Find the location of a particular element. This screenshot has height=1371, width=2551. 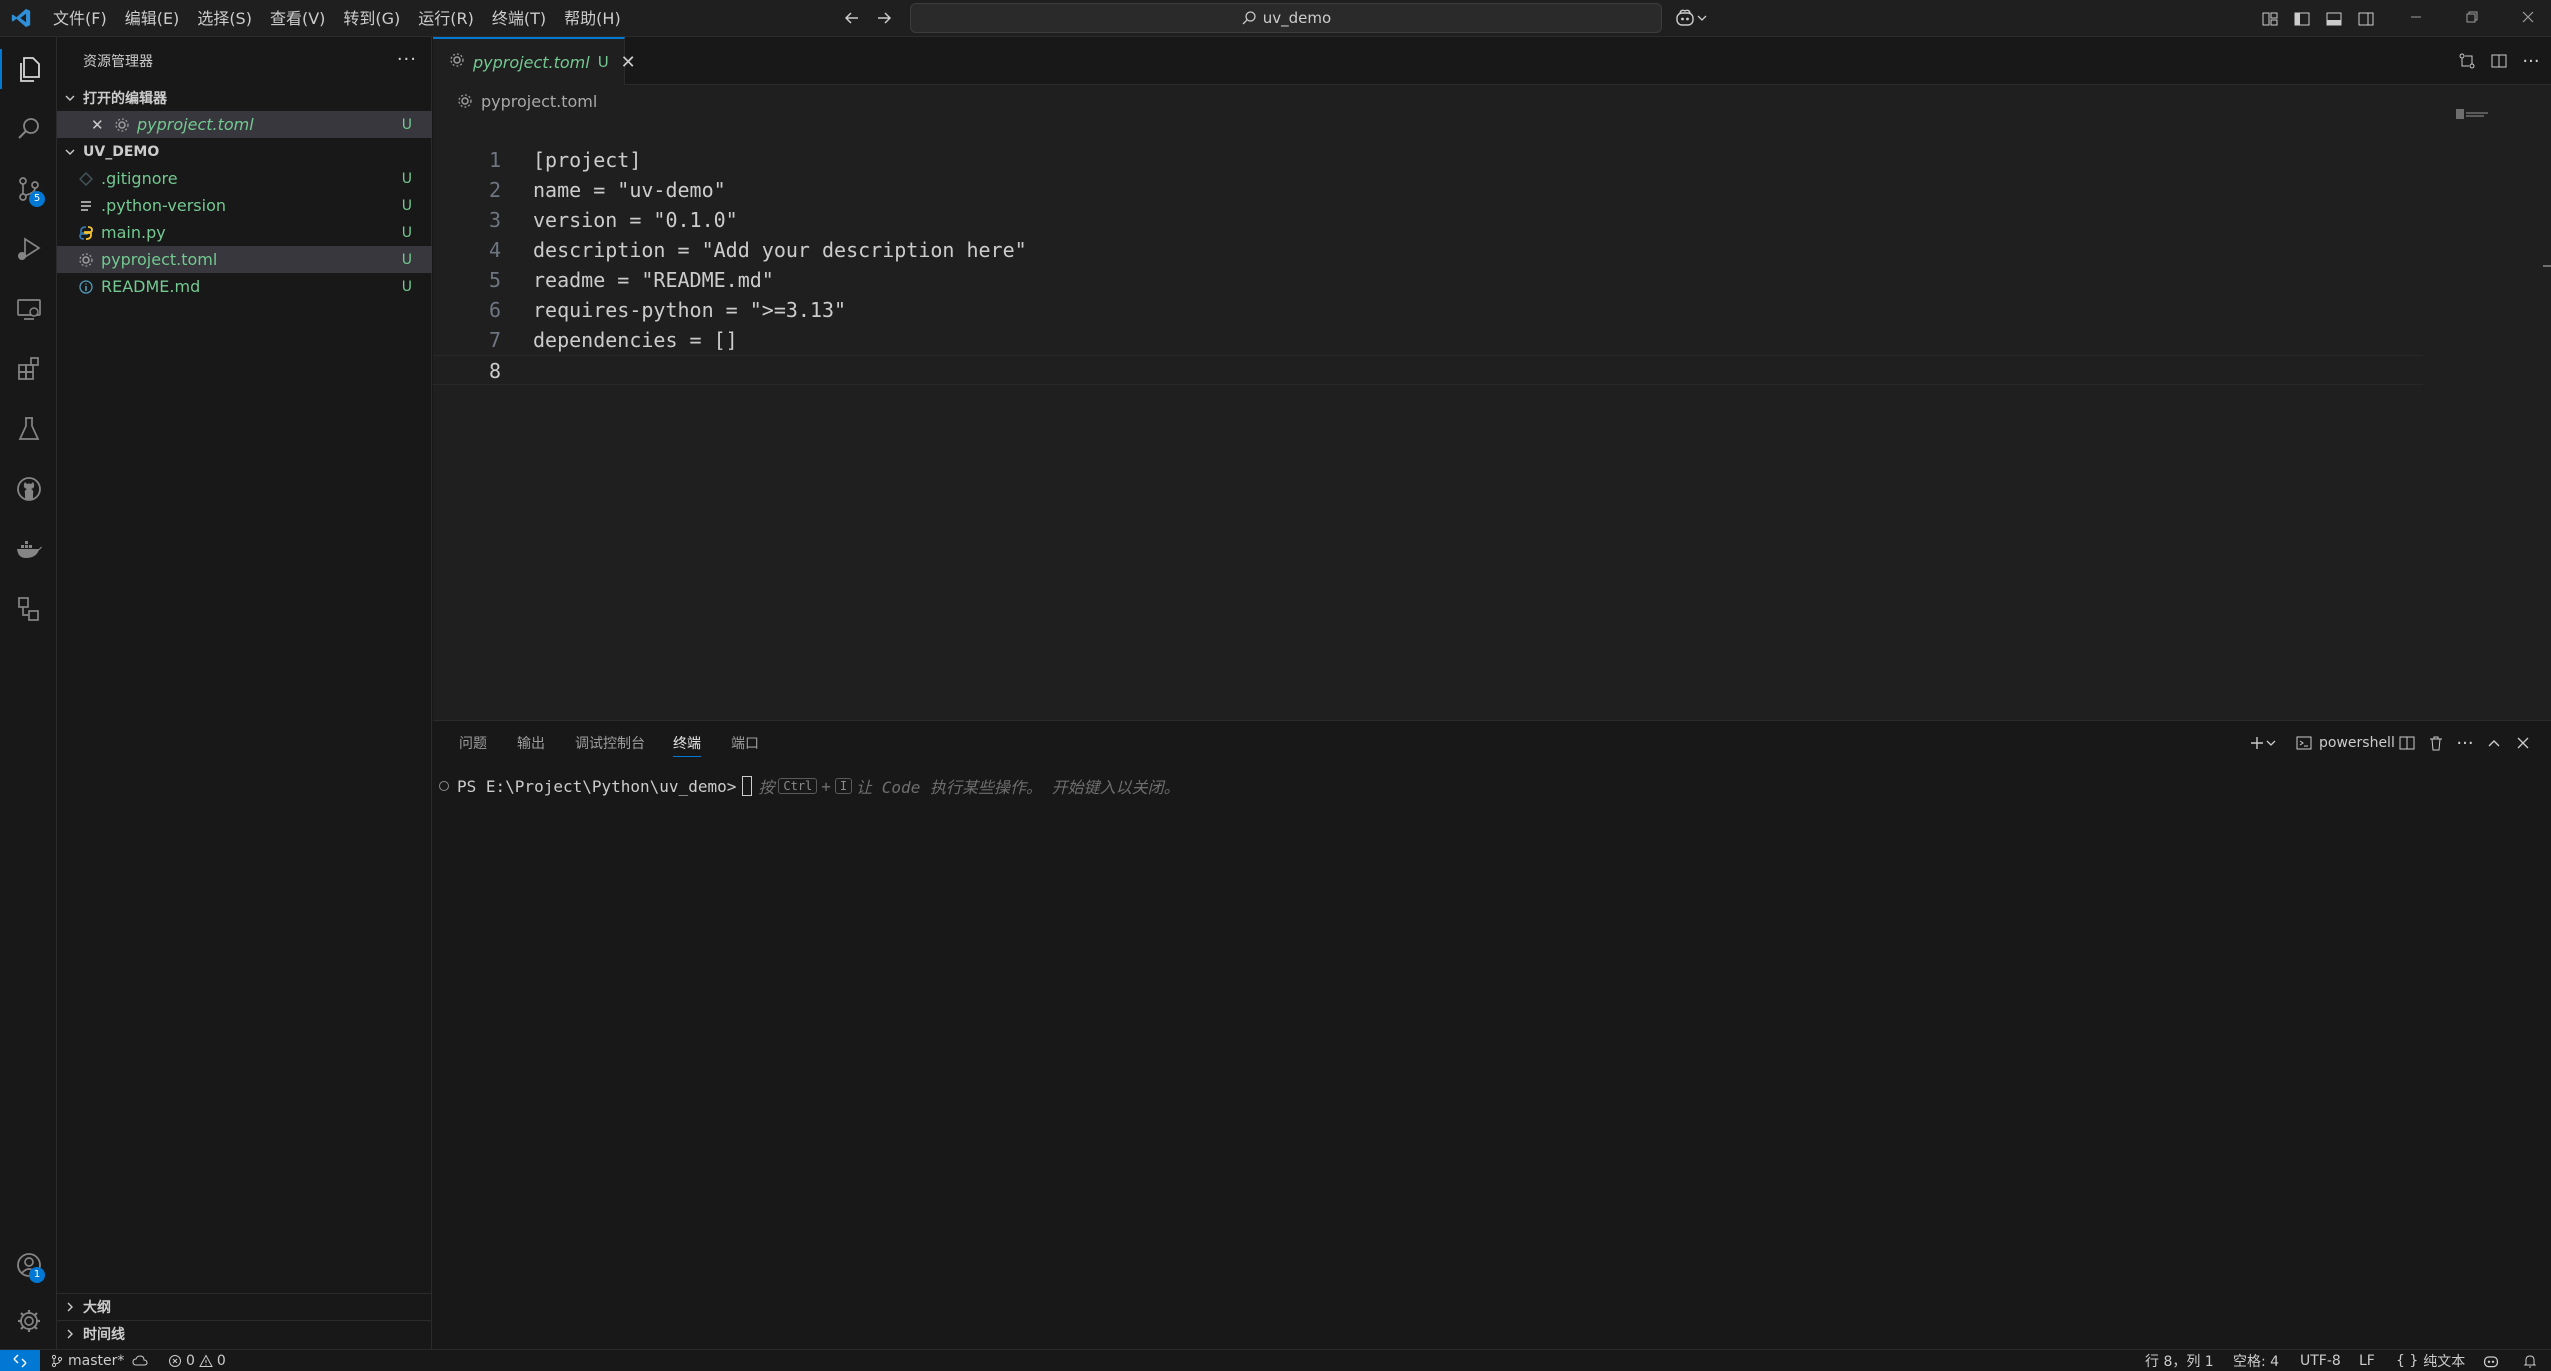

open-editor-item: ✕ pyproject.toml U is located at coordinates (244, 124).